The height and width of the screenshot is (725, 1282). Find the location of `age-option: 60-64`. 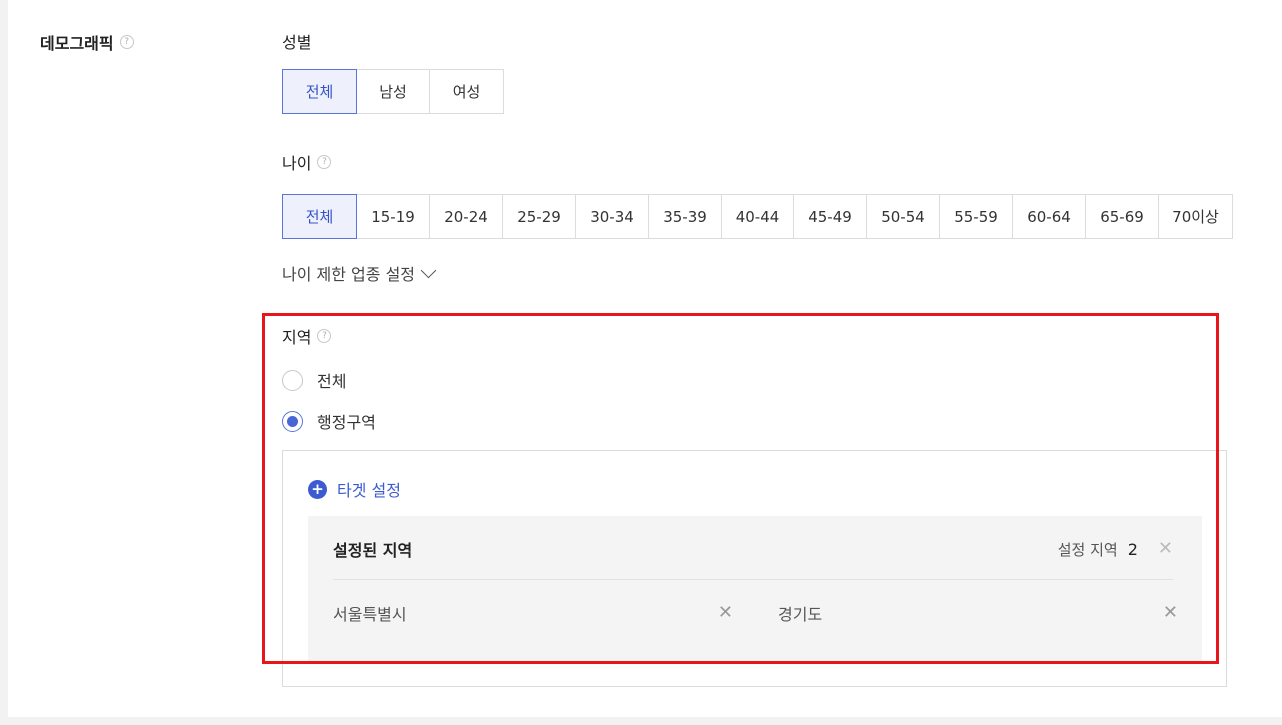

age-option: 60-64 is located at coordinates (1049, 216).